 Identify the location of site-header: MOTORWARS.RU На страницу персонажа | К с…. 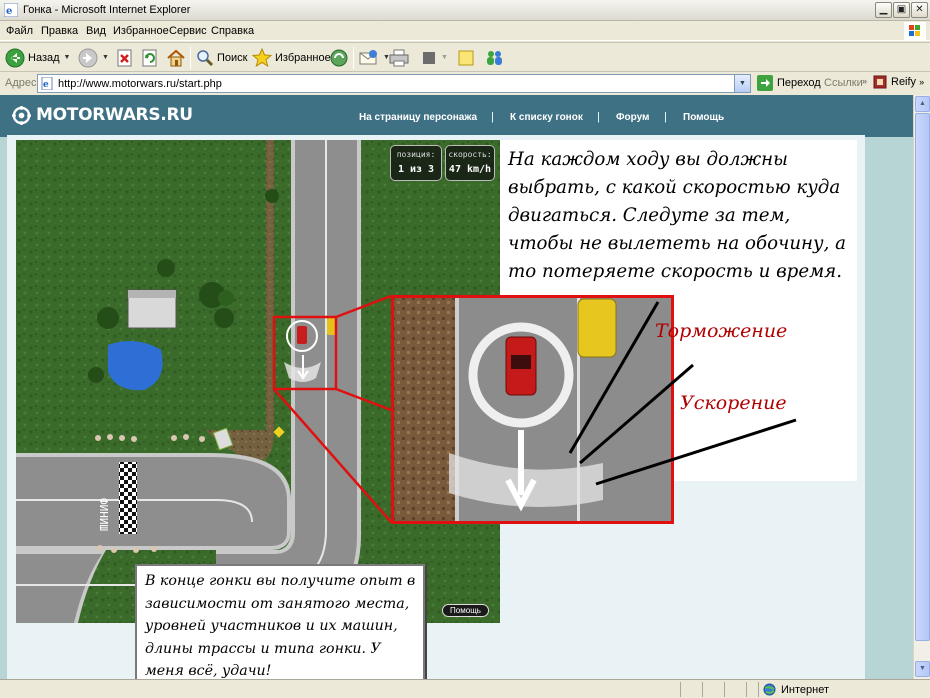
(465, 116).